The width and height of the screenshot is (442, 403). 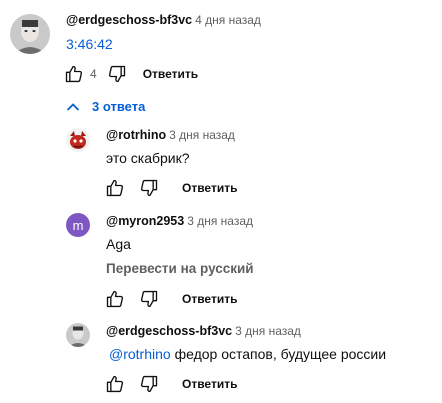 I want to click on comment-header: @erdgeschoss-bf3vc 4 дня назад, so click(x=163, y=20).